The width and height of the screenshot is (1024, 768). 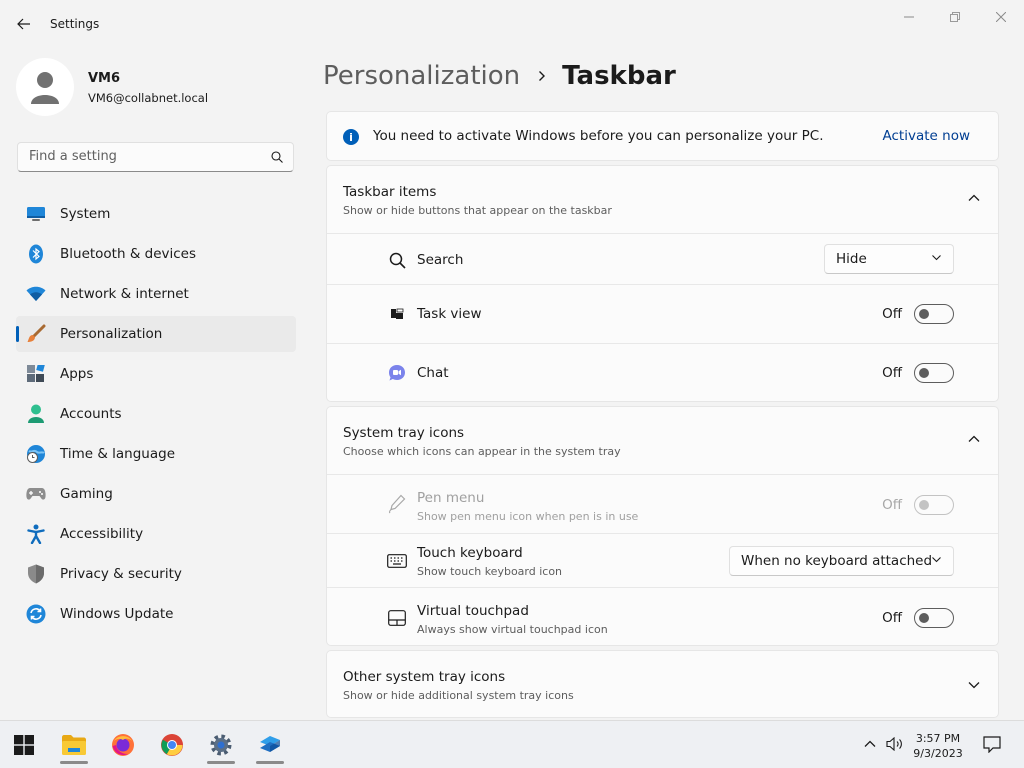 I want to click on windows-logo-icon, so click(x=24, y=745).